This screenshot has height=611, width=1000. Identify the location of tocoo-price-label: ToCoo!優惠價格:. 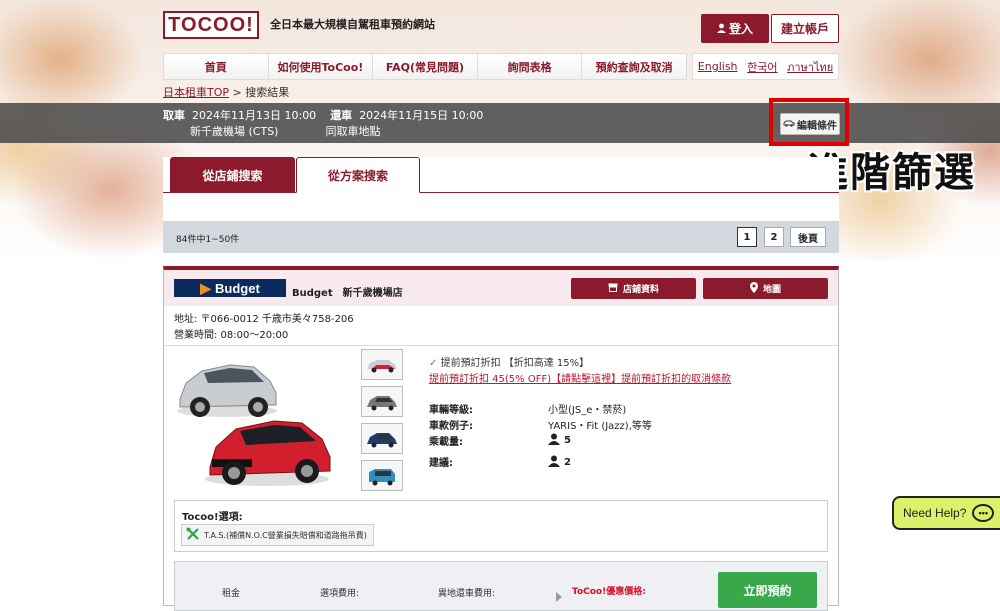
(609, 592).